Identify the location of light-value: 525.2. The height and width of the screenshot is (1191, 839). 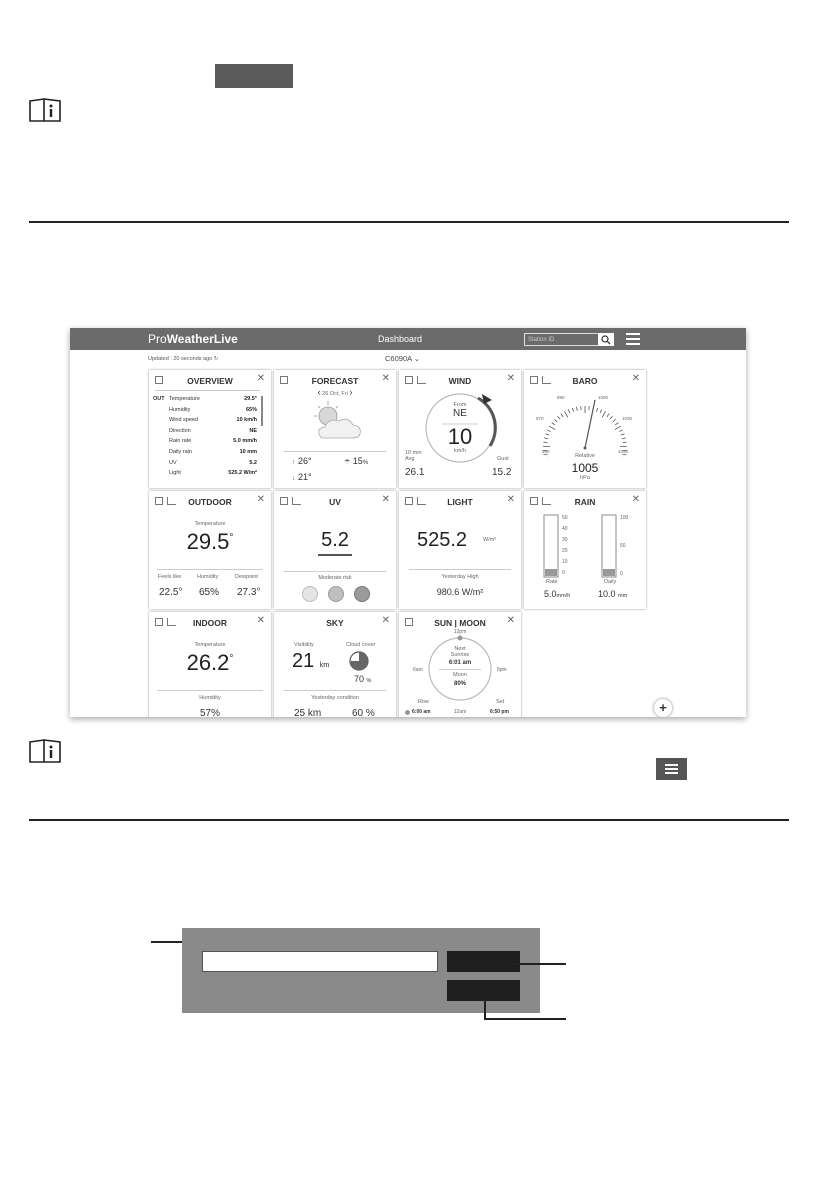
(442, 540).